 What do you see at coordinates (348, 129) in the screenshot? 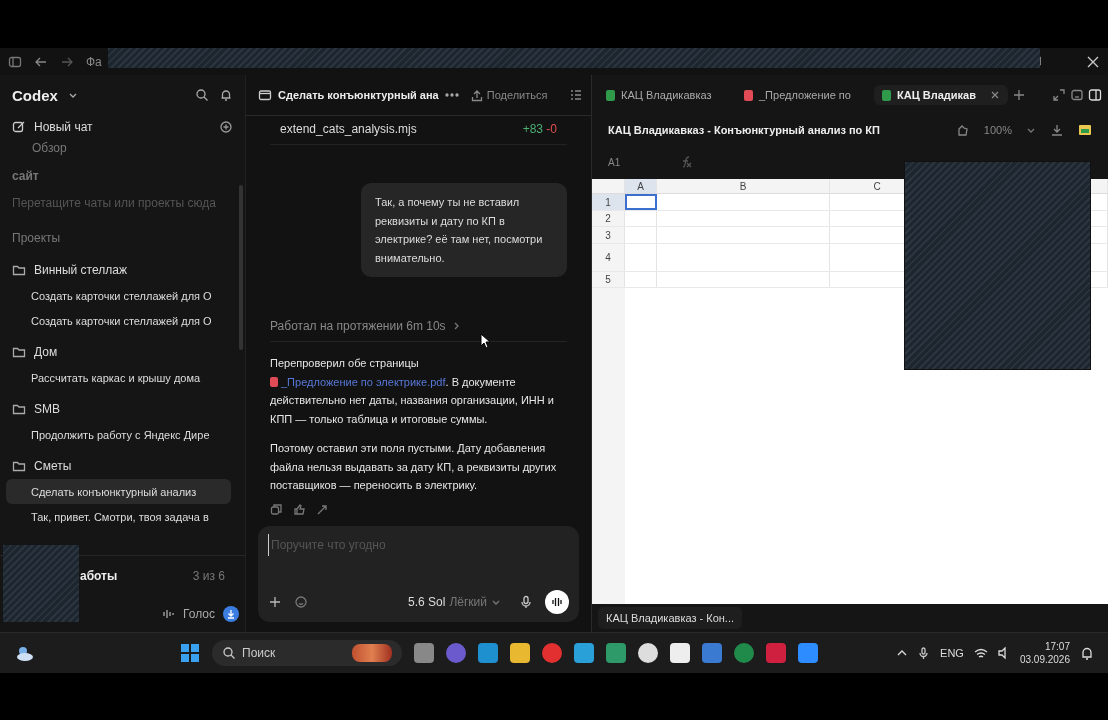
I see `file-name: extend_cats_analysis.mjs` at bounding box center [348, 129].